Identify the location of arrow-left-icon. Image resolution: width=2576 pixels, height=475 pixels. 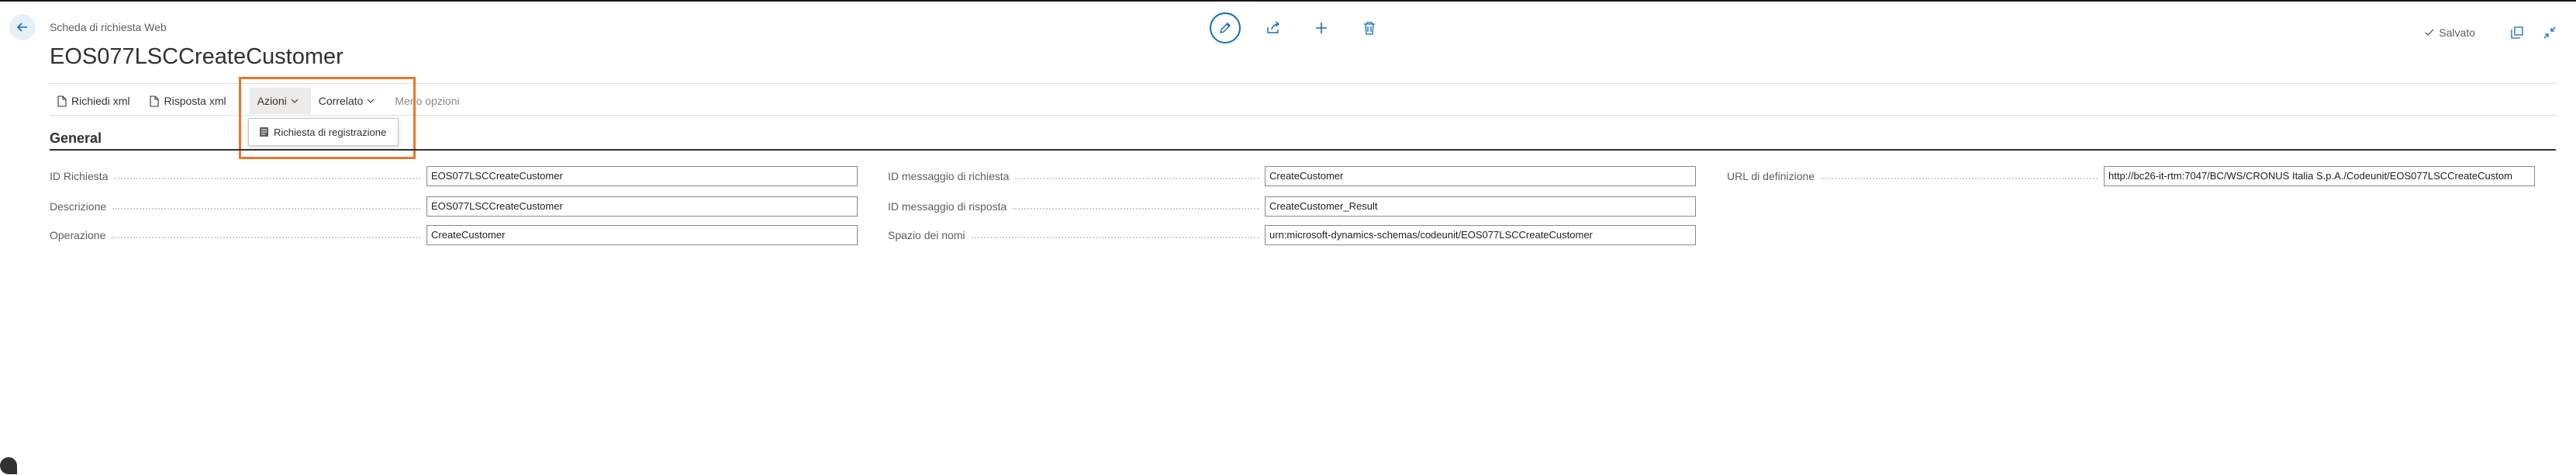
(21, 27).